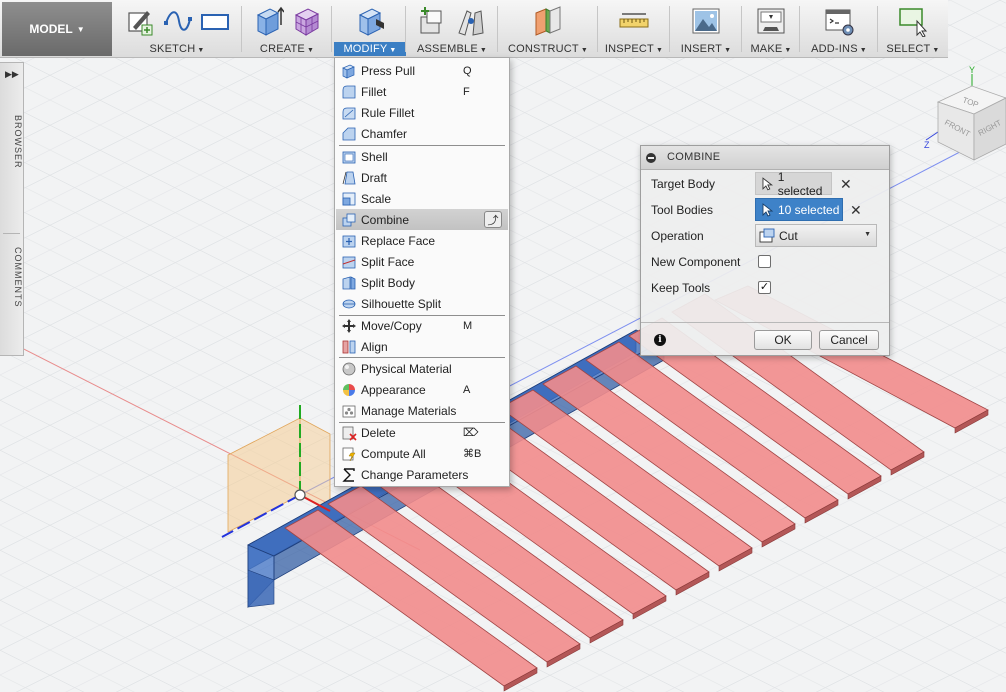 The image size is (1006, 692). I want to click on comments-tab: COMMENTS, so click(11, 277).